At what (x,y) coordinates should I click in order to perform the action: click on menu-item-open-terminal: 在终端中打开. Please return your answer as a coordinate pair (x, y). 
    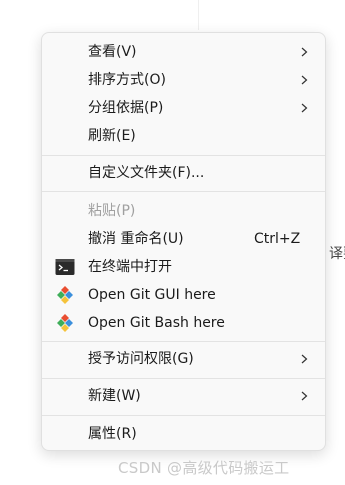
    Looking at the image, I should click on (183, 267).